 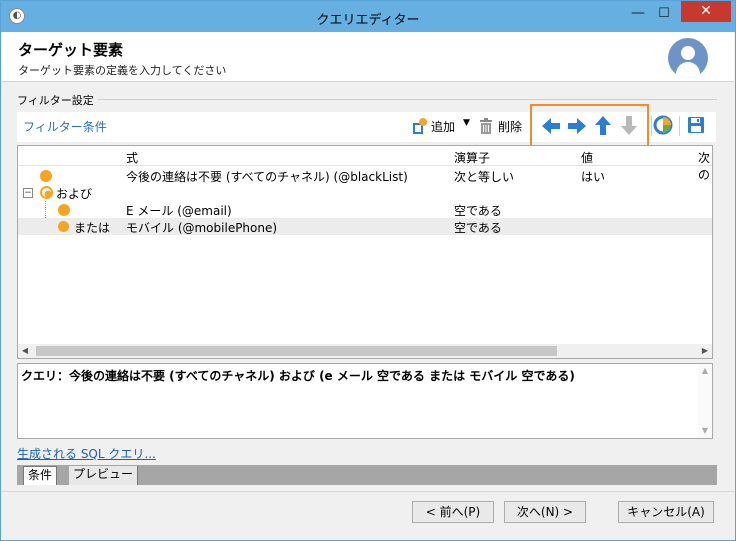 What do you see at coordinates (706, 11) in the screenshot?
I see `close-button: ✕` at bounding box center [706, 11].